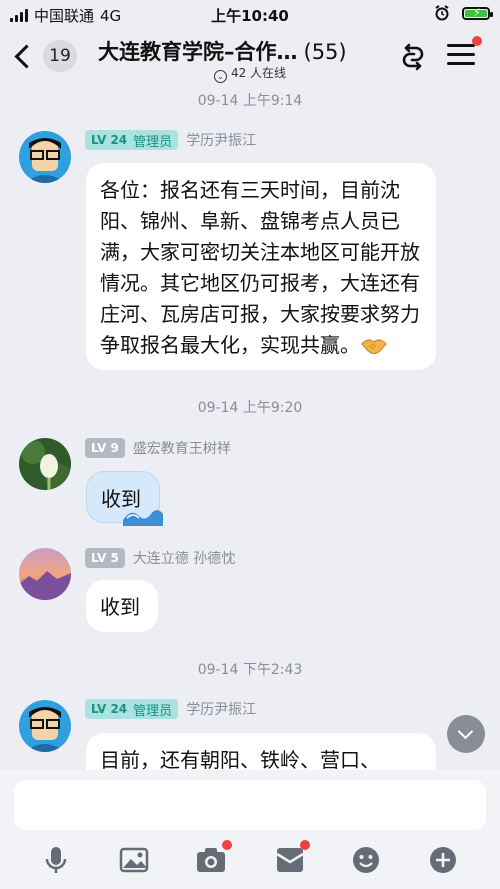 This screenshot has width=500, height=889. I want to click on image-icon, so click(134, 860).